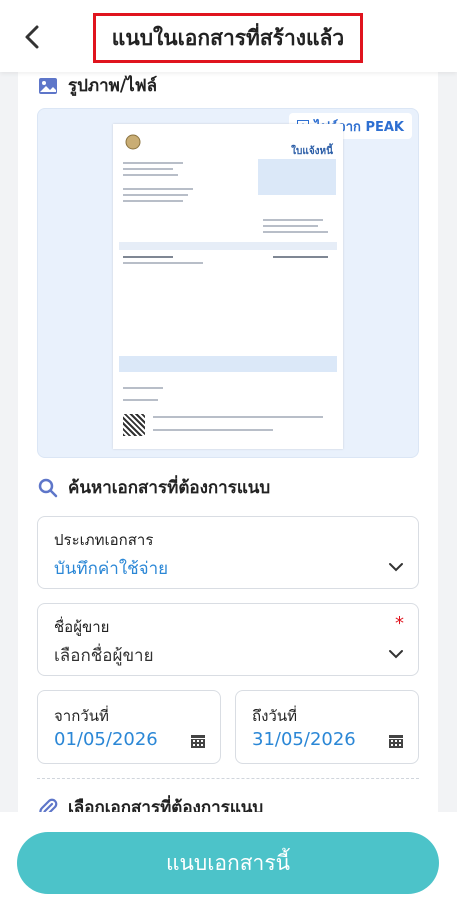 Image resolution: width=457 pixels, height=915 pixels. What do you see at coordinates (399, 623) in the screenshot?
I see `required-mark: *` at bounding box center [399, 623].